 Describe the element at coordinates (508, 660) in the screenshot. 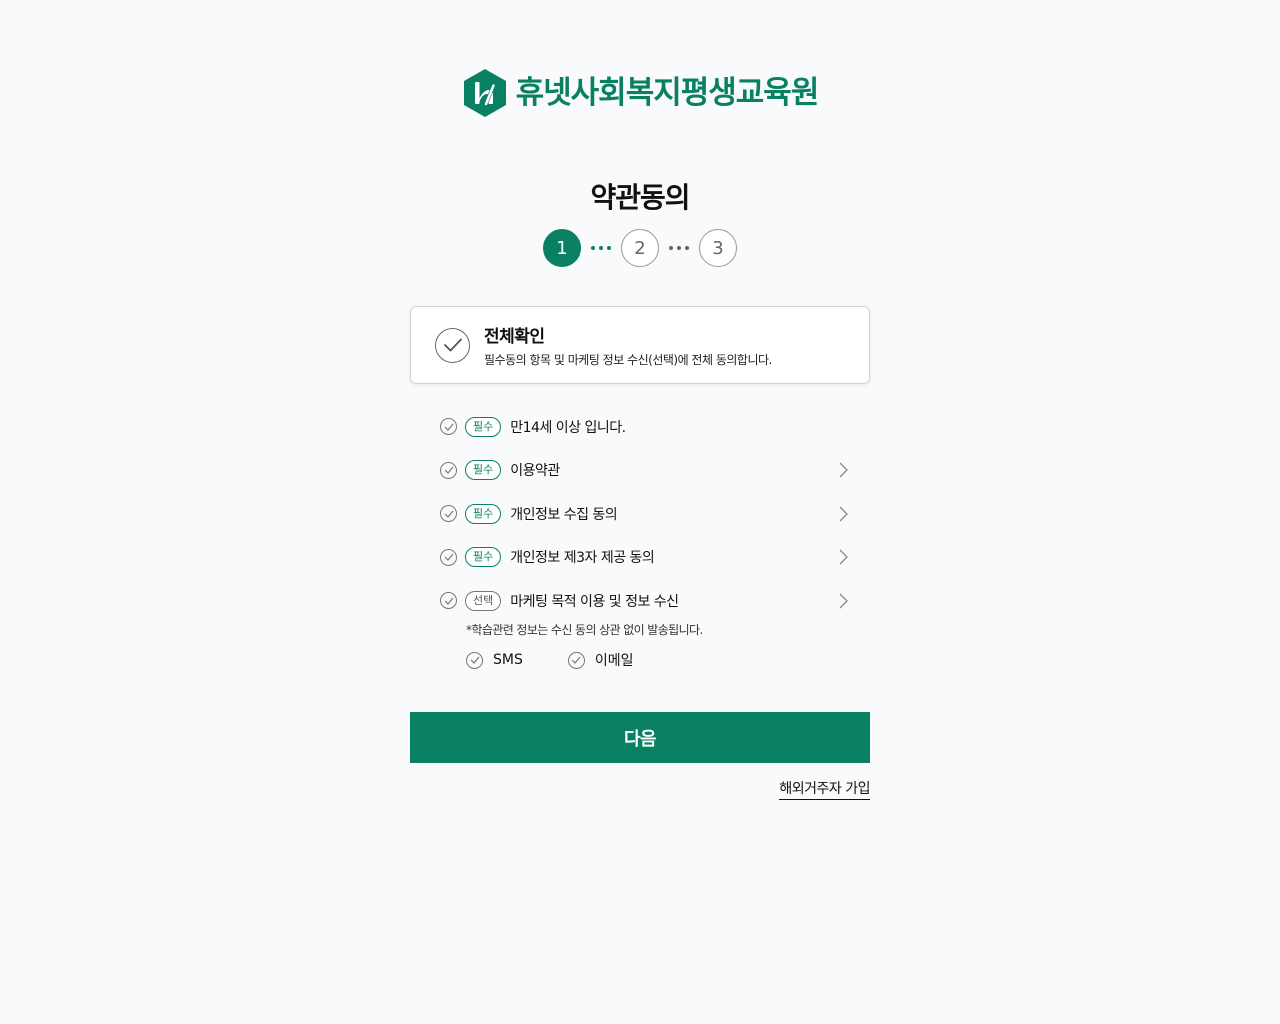

I see `channel-label: SMS` at that location.